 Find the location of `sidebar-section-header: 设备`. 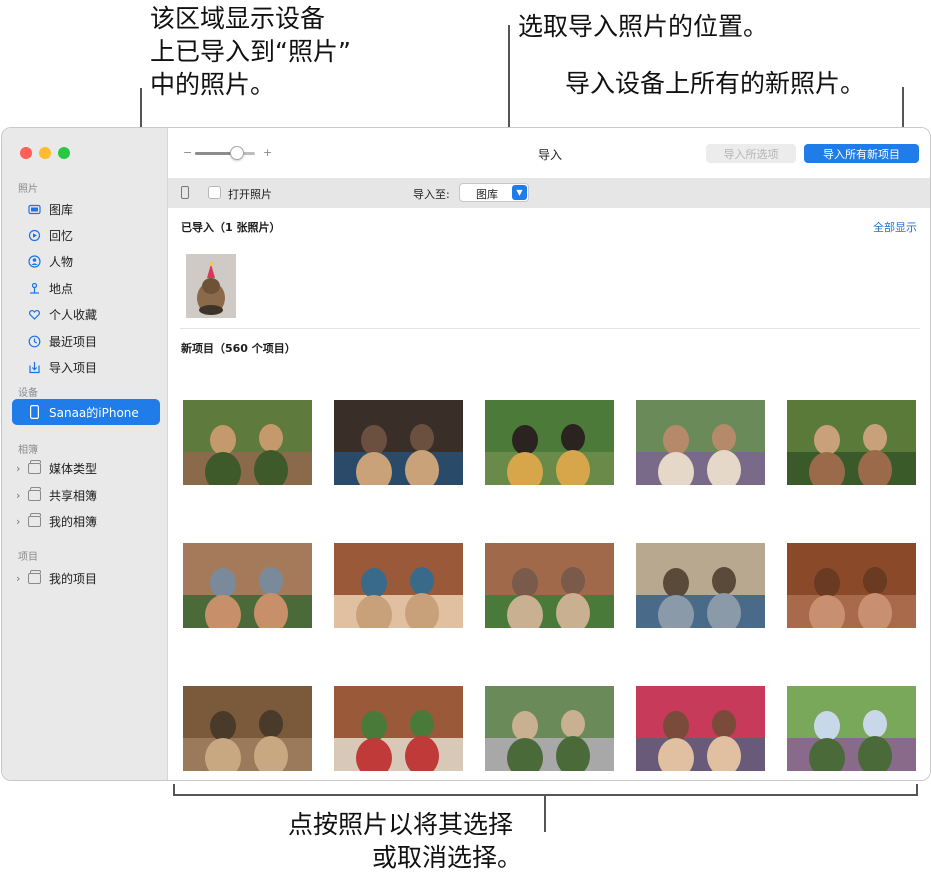

sidebar-section-header: 设备 is located at coordinates (28, 393).